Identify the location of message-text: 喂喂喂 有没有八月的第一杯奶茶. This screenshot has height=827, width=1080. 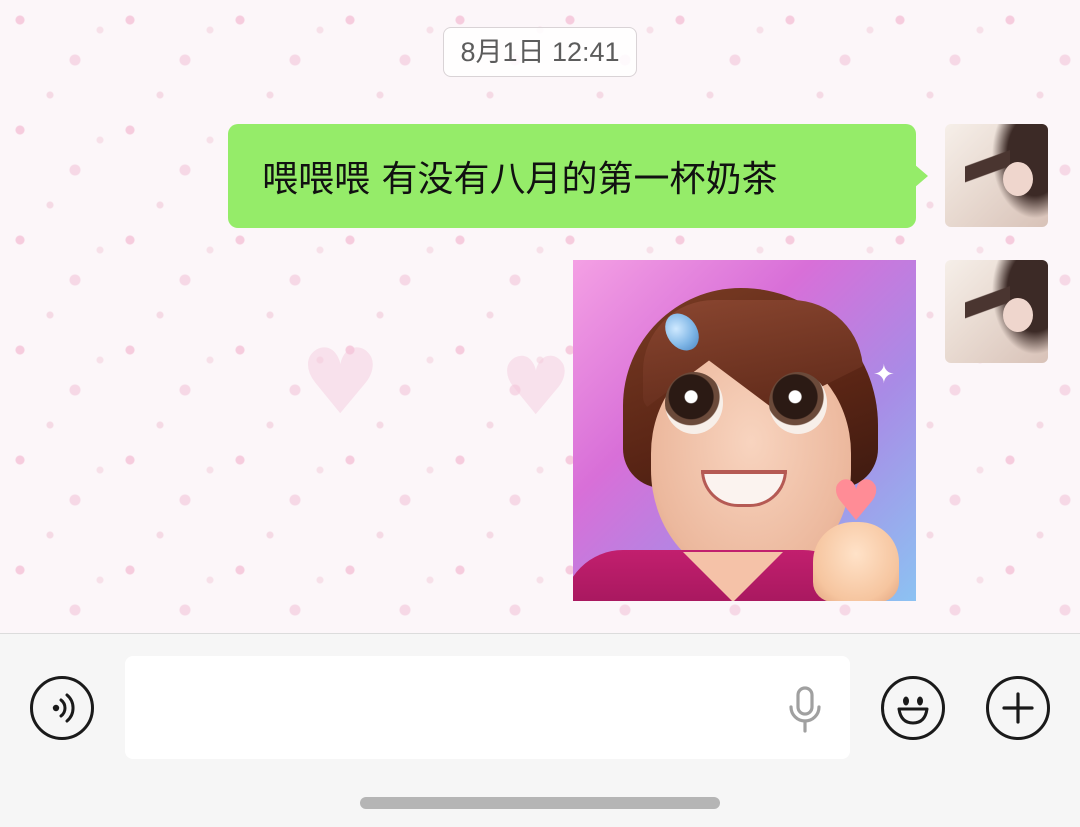
(520, 179).